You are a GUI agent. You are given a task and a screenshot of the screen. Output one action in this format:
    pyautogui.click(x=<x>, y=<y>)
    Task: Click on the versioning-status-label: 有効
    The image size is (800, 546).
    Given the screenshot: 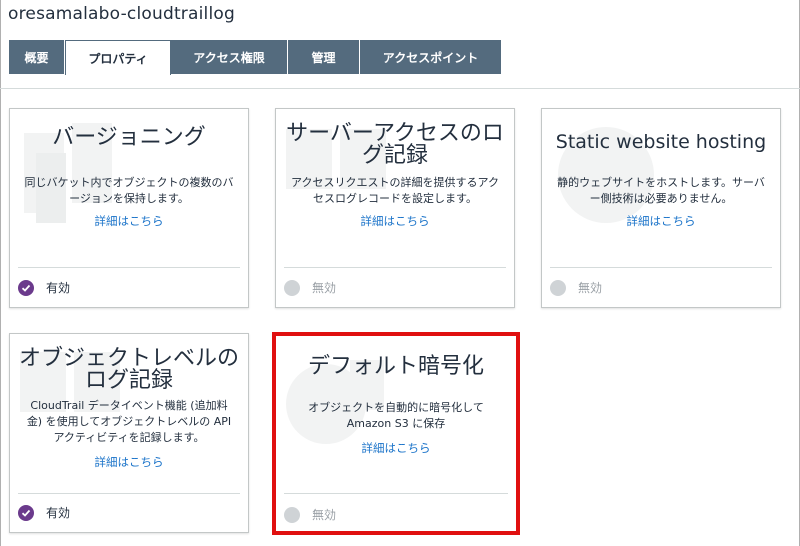 What is the action you would take?
    pyautogui.click(x=58, y=288)
    